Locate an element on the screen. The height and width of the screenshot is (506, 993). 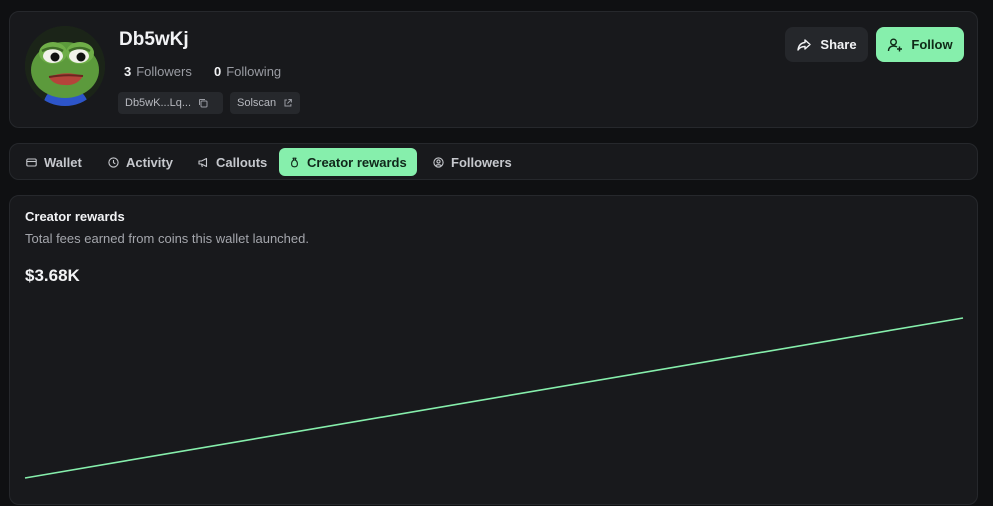
tab-activity: Activity is located at coordinates (140, 162).